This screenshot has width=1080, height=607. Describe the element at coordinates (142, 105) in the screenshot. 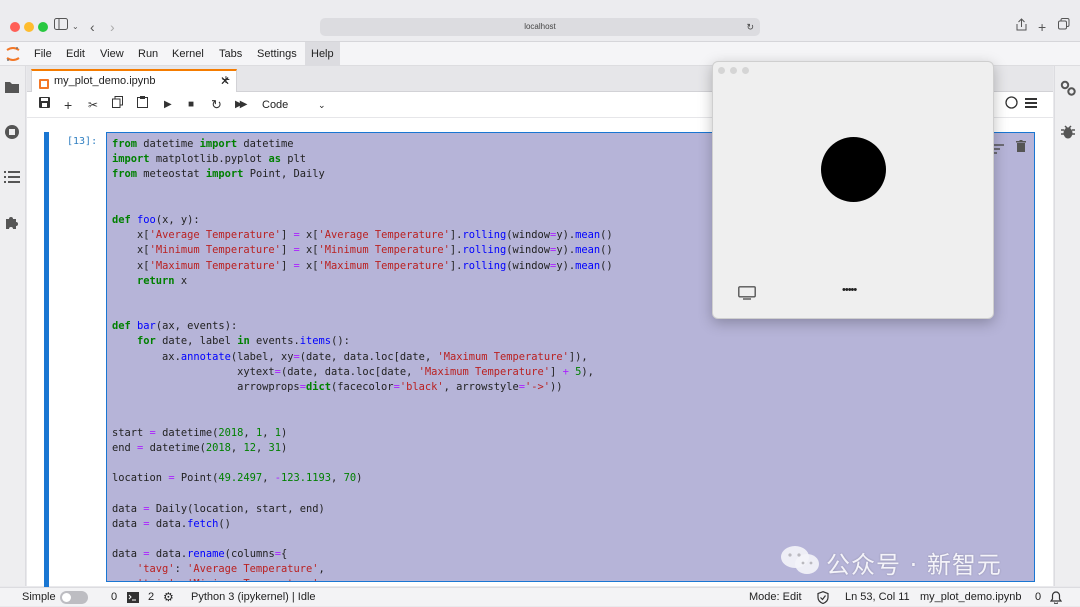

I see `paste-icon` at that location.